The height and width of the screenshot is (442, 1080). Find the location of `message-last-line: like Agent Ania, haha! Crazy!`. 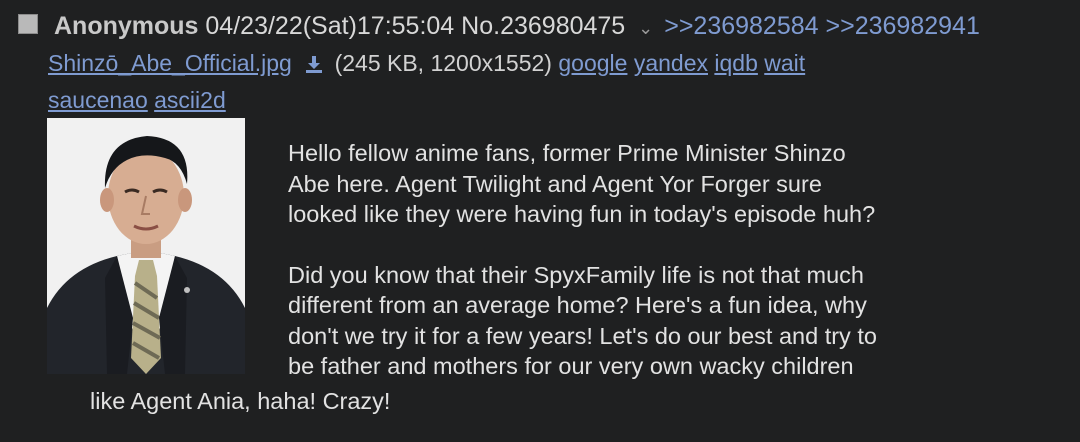

message-last-line: like Agent Ania, haha! Crazy! is located at coordinates (240, 401).